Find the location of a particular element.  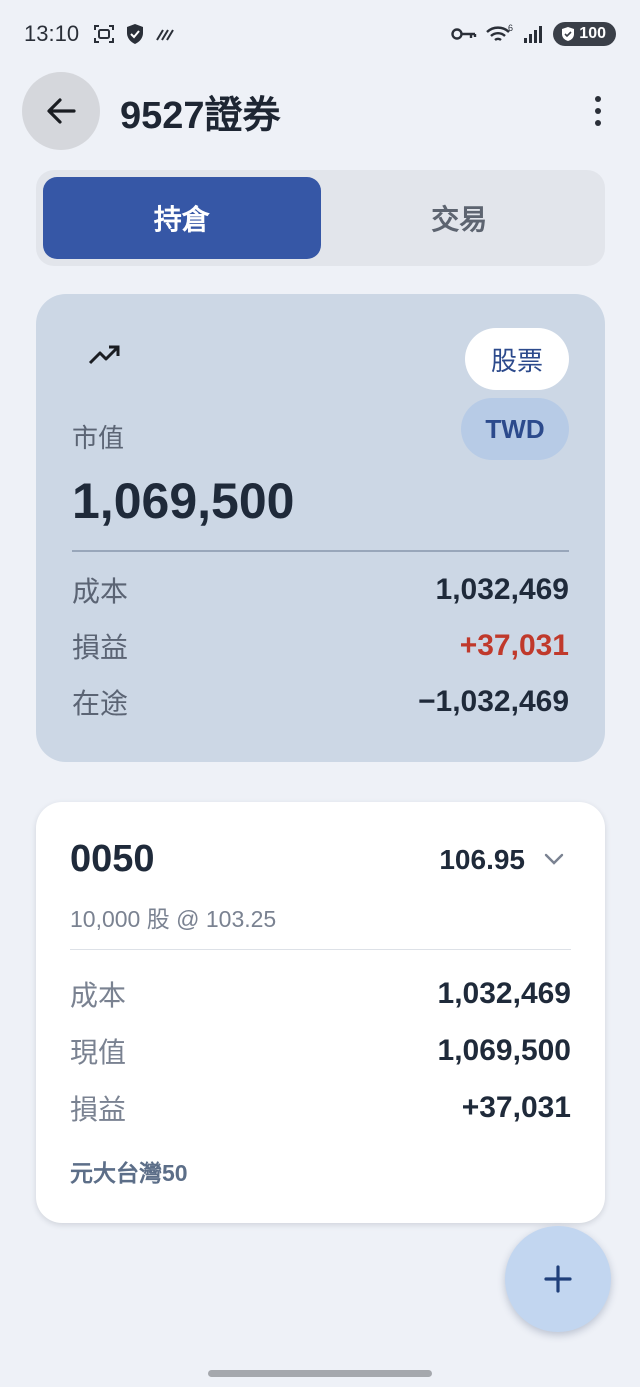

screenshot-icon is located at coordinates (104, 34).